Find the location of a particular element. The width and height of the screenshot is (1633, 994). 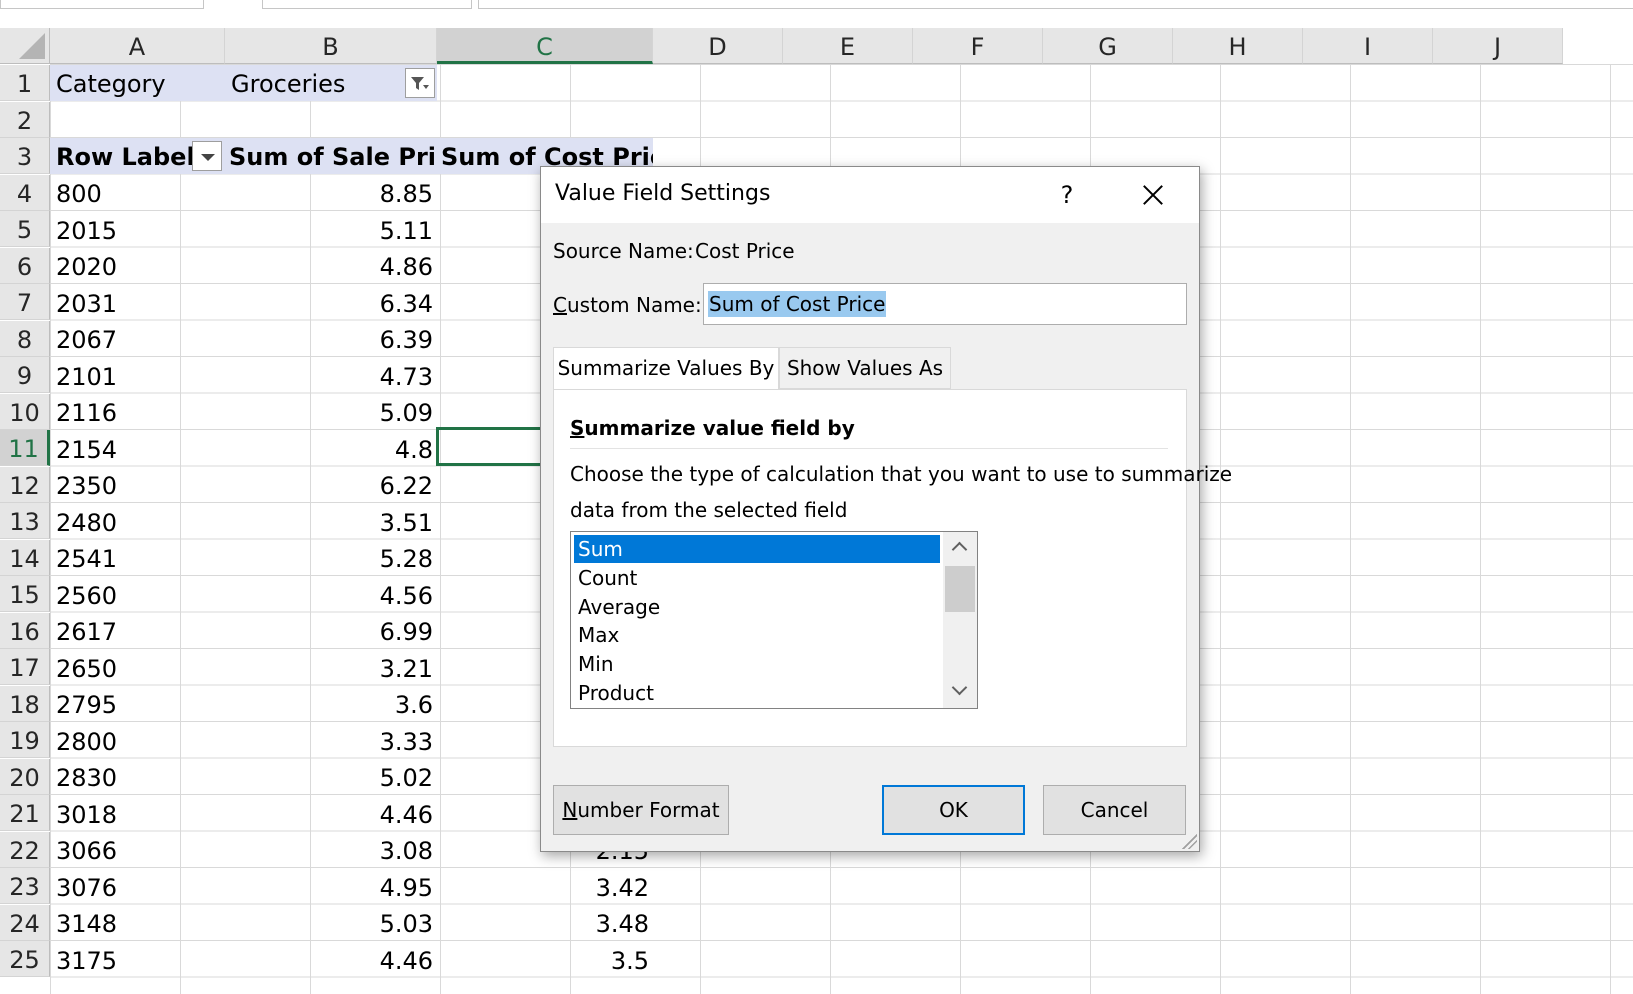

dialog-titlebar: Value Field Settings ? is located at coordinates (870, 195).